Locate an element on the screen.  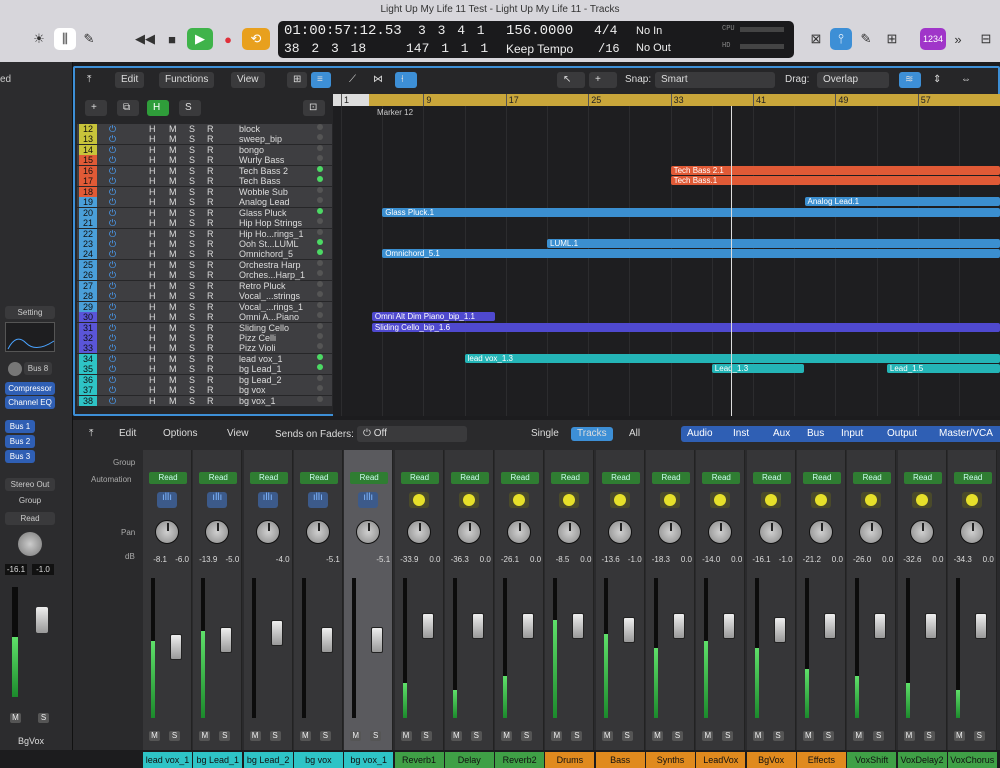
tab-all: All is located at coordinates (634, 434).